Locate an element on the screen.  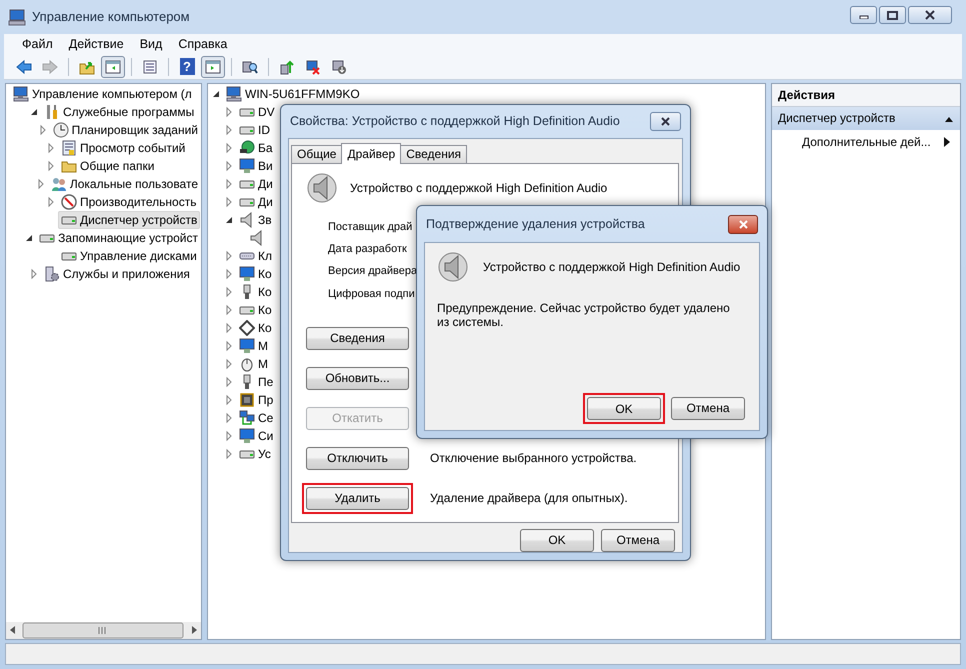
window-title: Управление компьютером is located at coordinates (111, 17).